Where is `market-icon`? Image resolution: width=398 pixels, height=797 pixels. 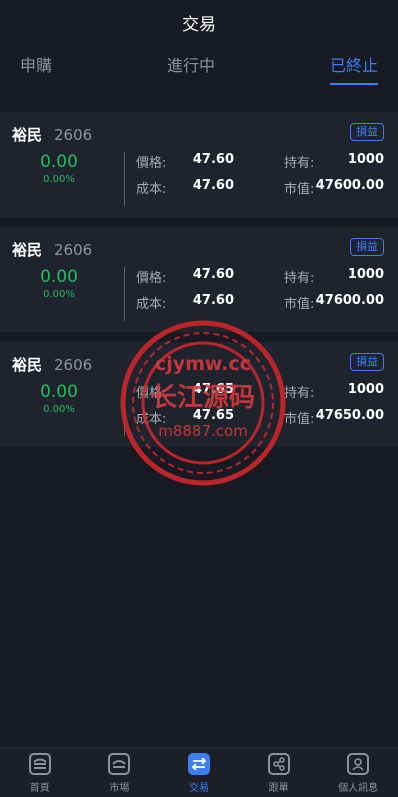 market-icon is located at coordinates (119, 764).